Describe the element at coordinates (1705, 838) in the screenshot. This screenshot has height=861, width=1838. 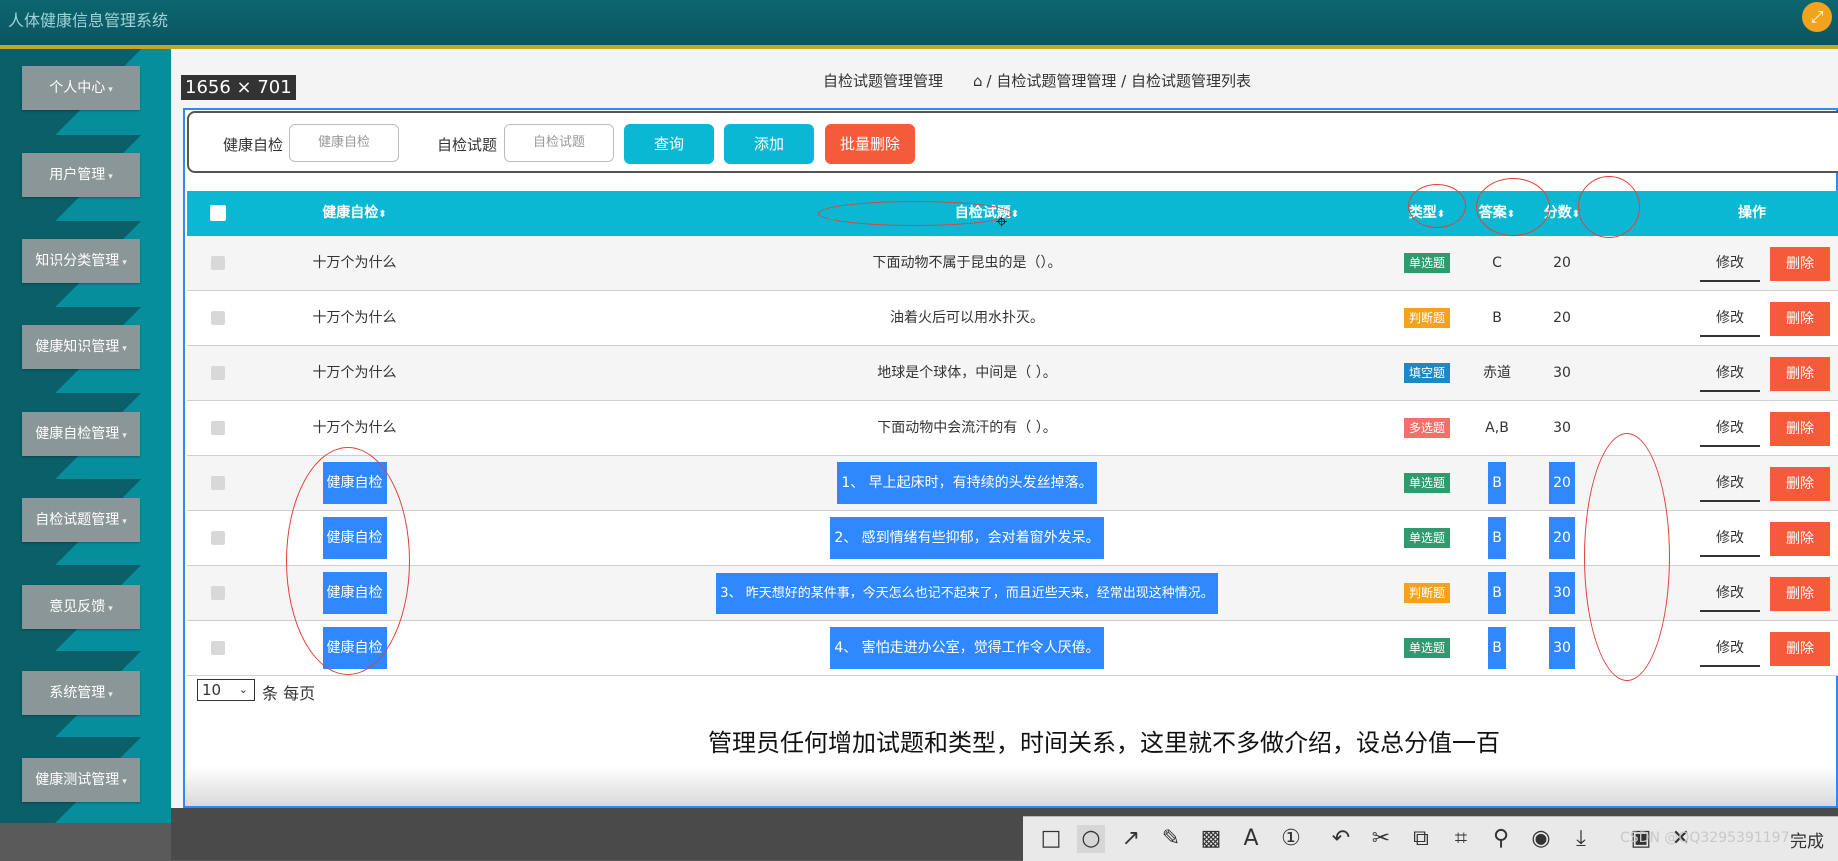
I see `watermark: CSDN @QQ3295391197` at that location.